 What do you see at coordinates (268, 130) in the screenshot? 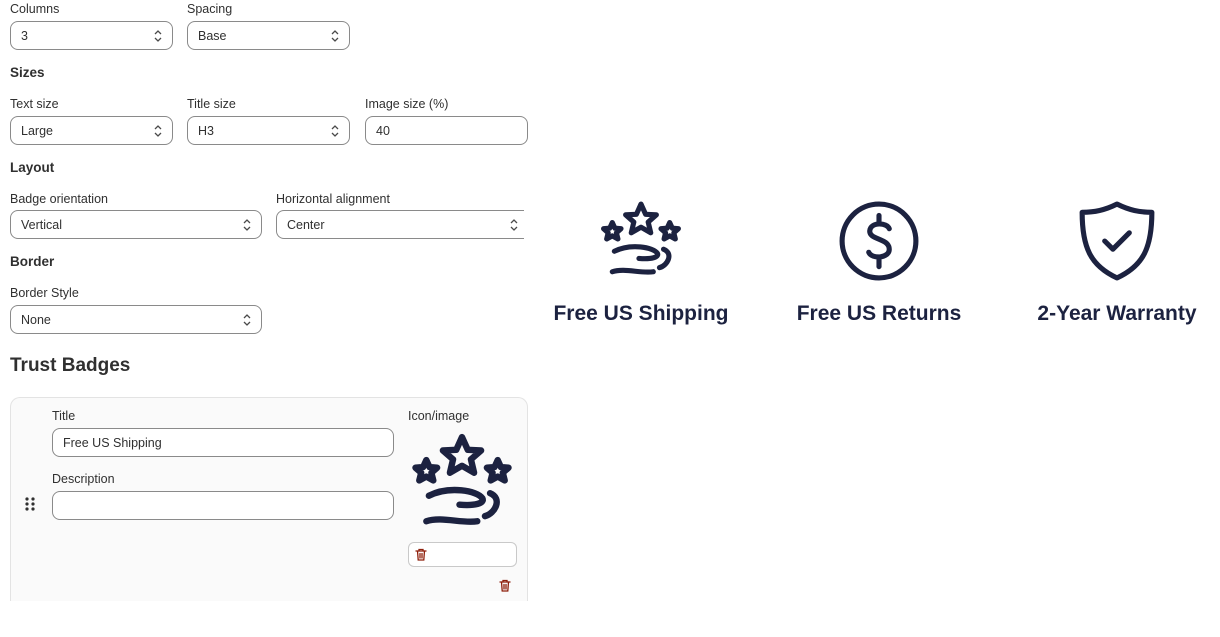
I see `title-size-select: H3` at bounding box center [268, 130].